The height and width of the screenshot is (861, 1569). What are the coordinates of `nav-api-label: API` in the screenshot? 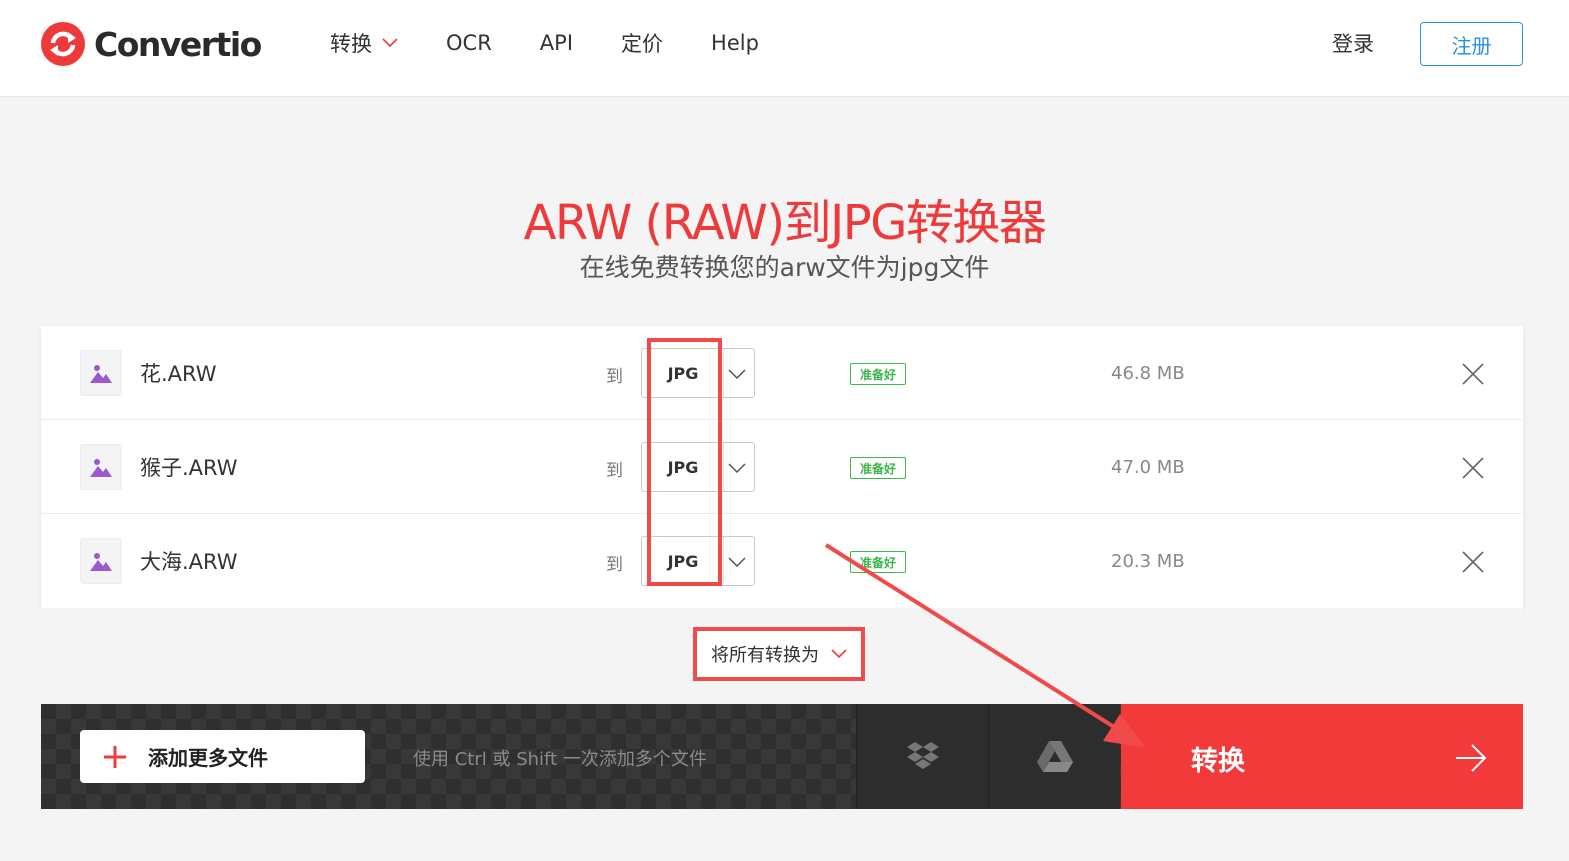 It's located at (556, 43).